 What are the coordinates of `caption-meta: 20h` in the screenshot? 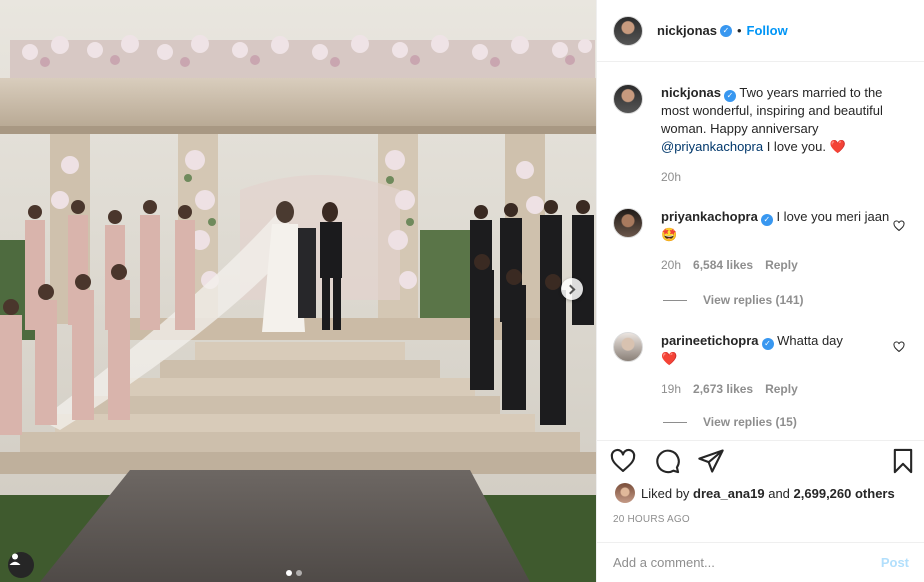 It's located at (776, 177).